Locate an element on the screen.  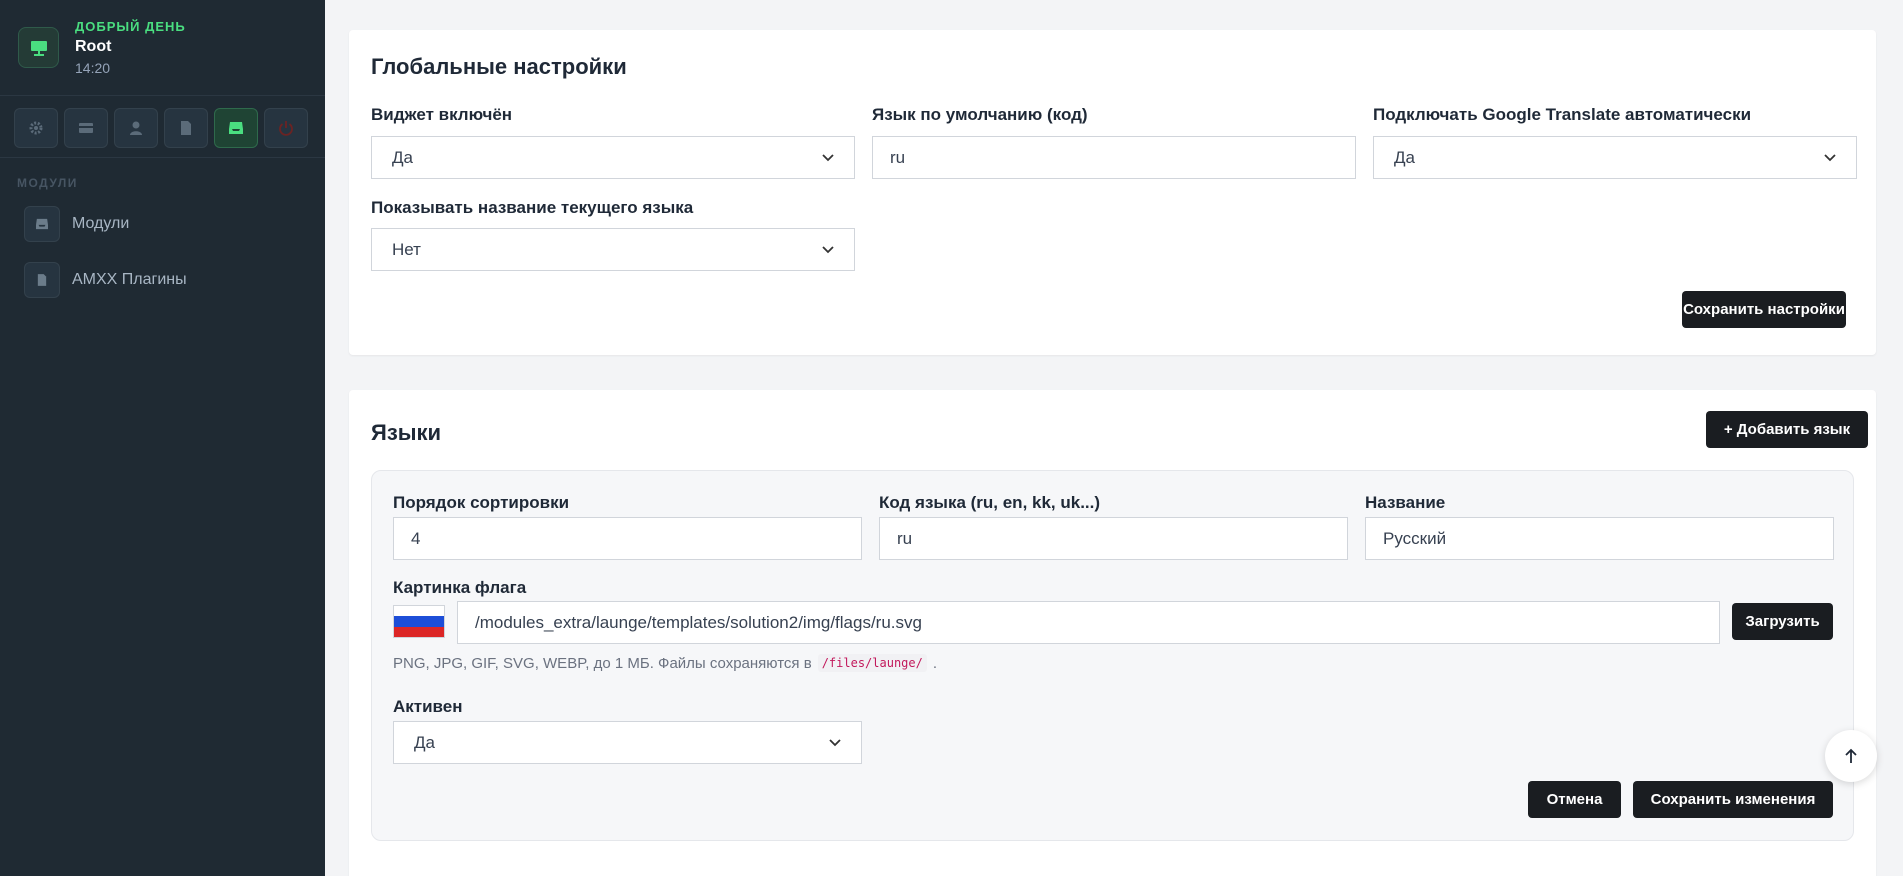
cancel-button: Отмена is located at coordinates (1574, 799).